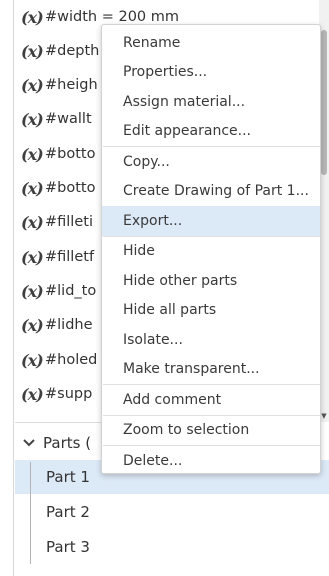  I want to click on menu-item-hide-all-parts: Hide all parts, so click(211, 311).